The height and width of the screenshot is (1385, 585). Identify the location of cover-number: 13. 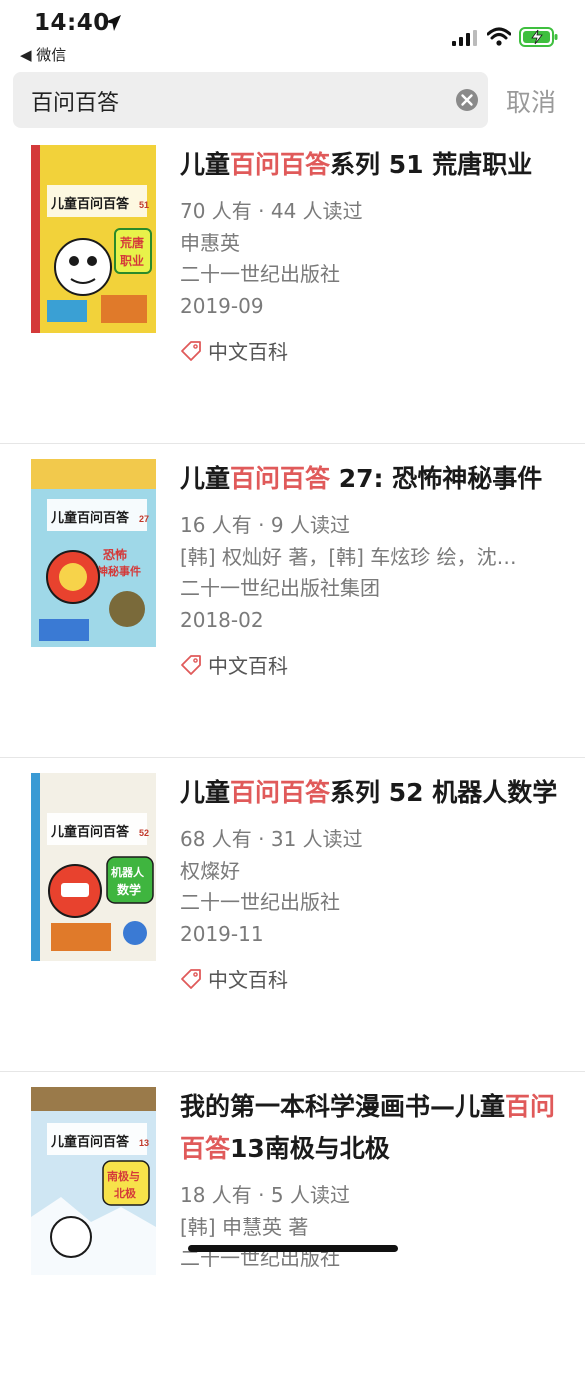
(144, 1143).